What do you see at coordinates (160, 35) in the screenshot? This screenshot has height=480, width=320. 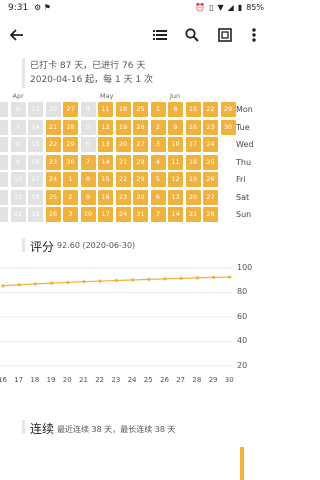 I see `list-icon` at bounding box center [160, 35].